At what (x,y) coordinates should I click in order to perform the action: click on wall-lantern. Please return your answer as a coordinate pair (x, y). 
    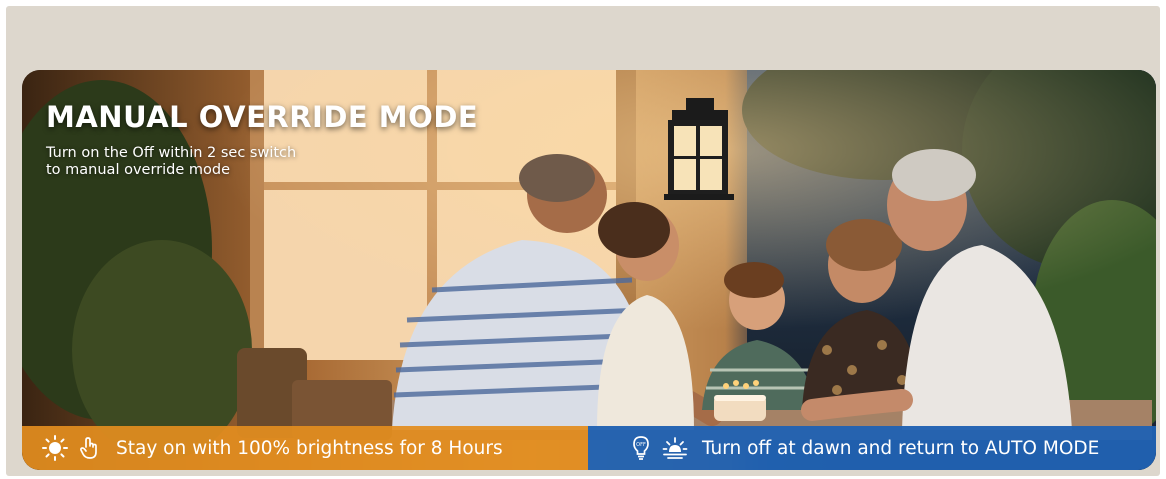
    Looking at the image, I should click on (699, 149).